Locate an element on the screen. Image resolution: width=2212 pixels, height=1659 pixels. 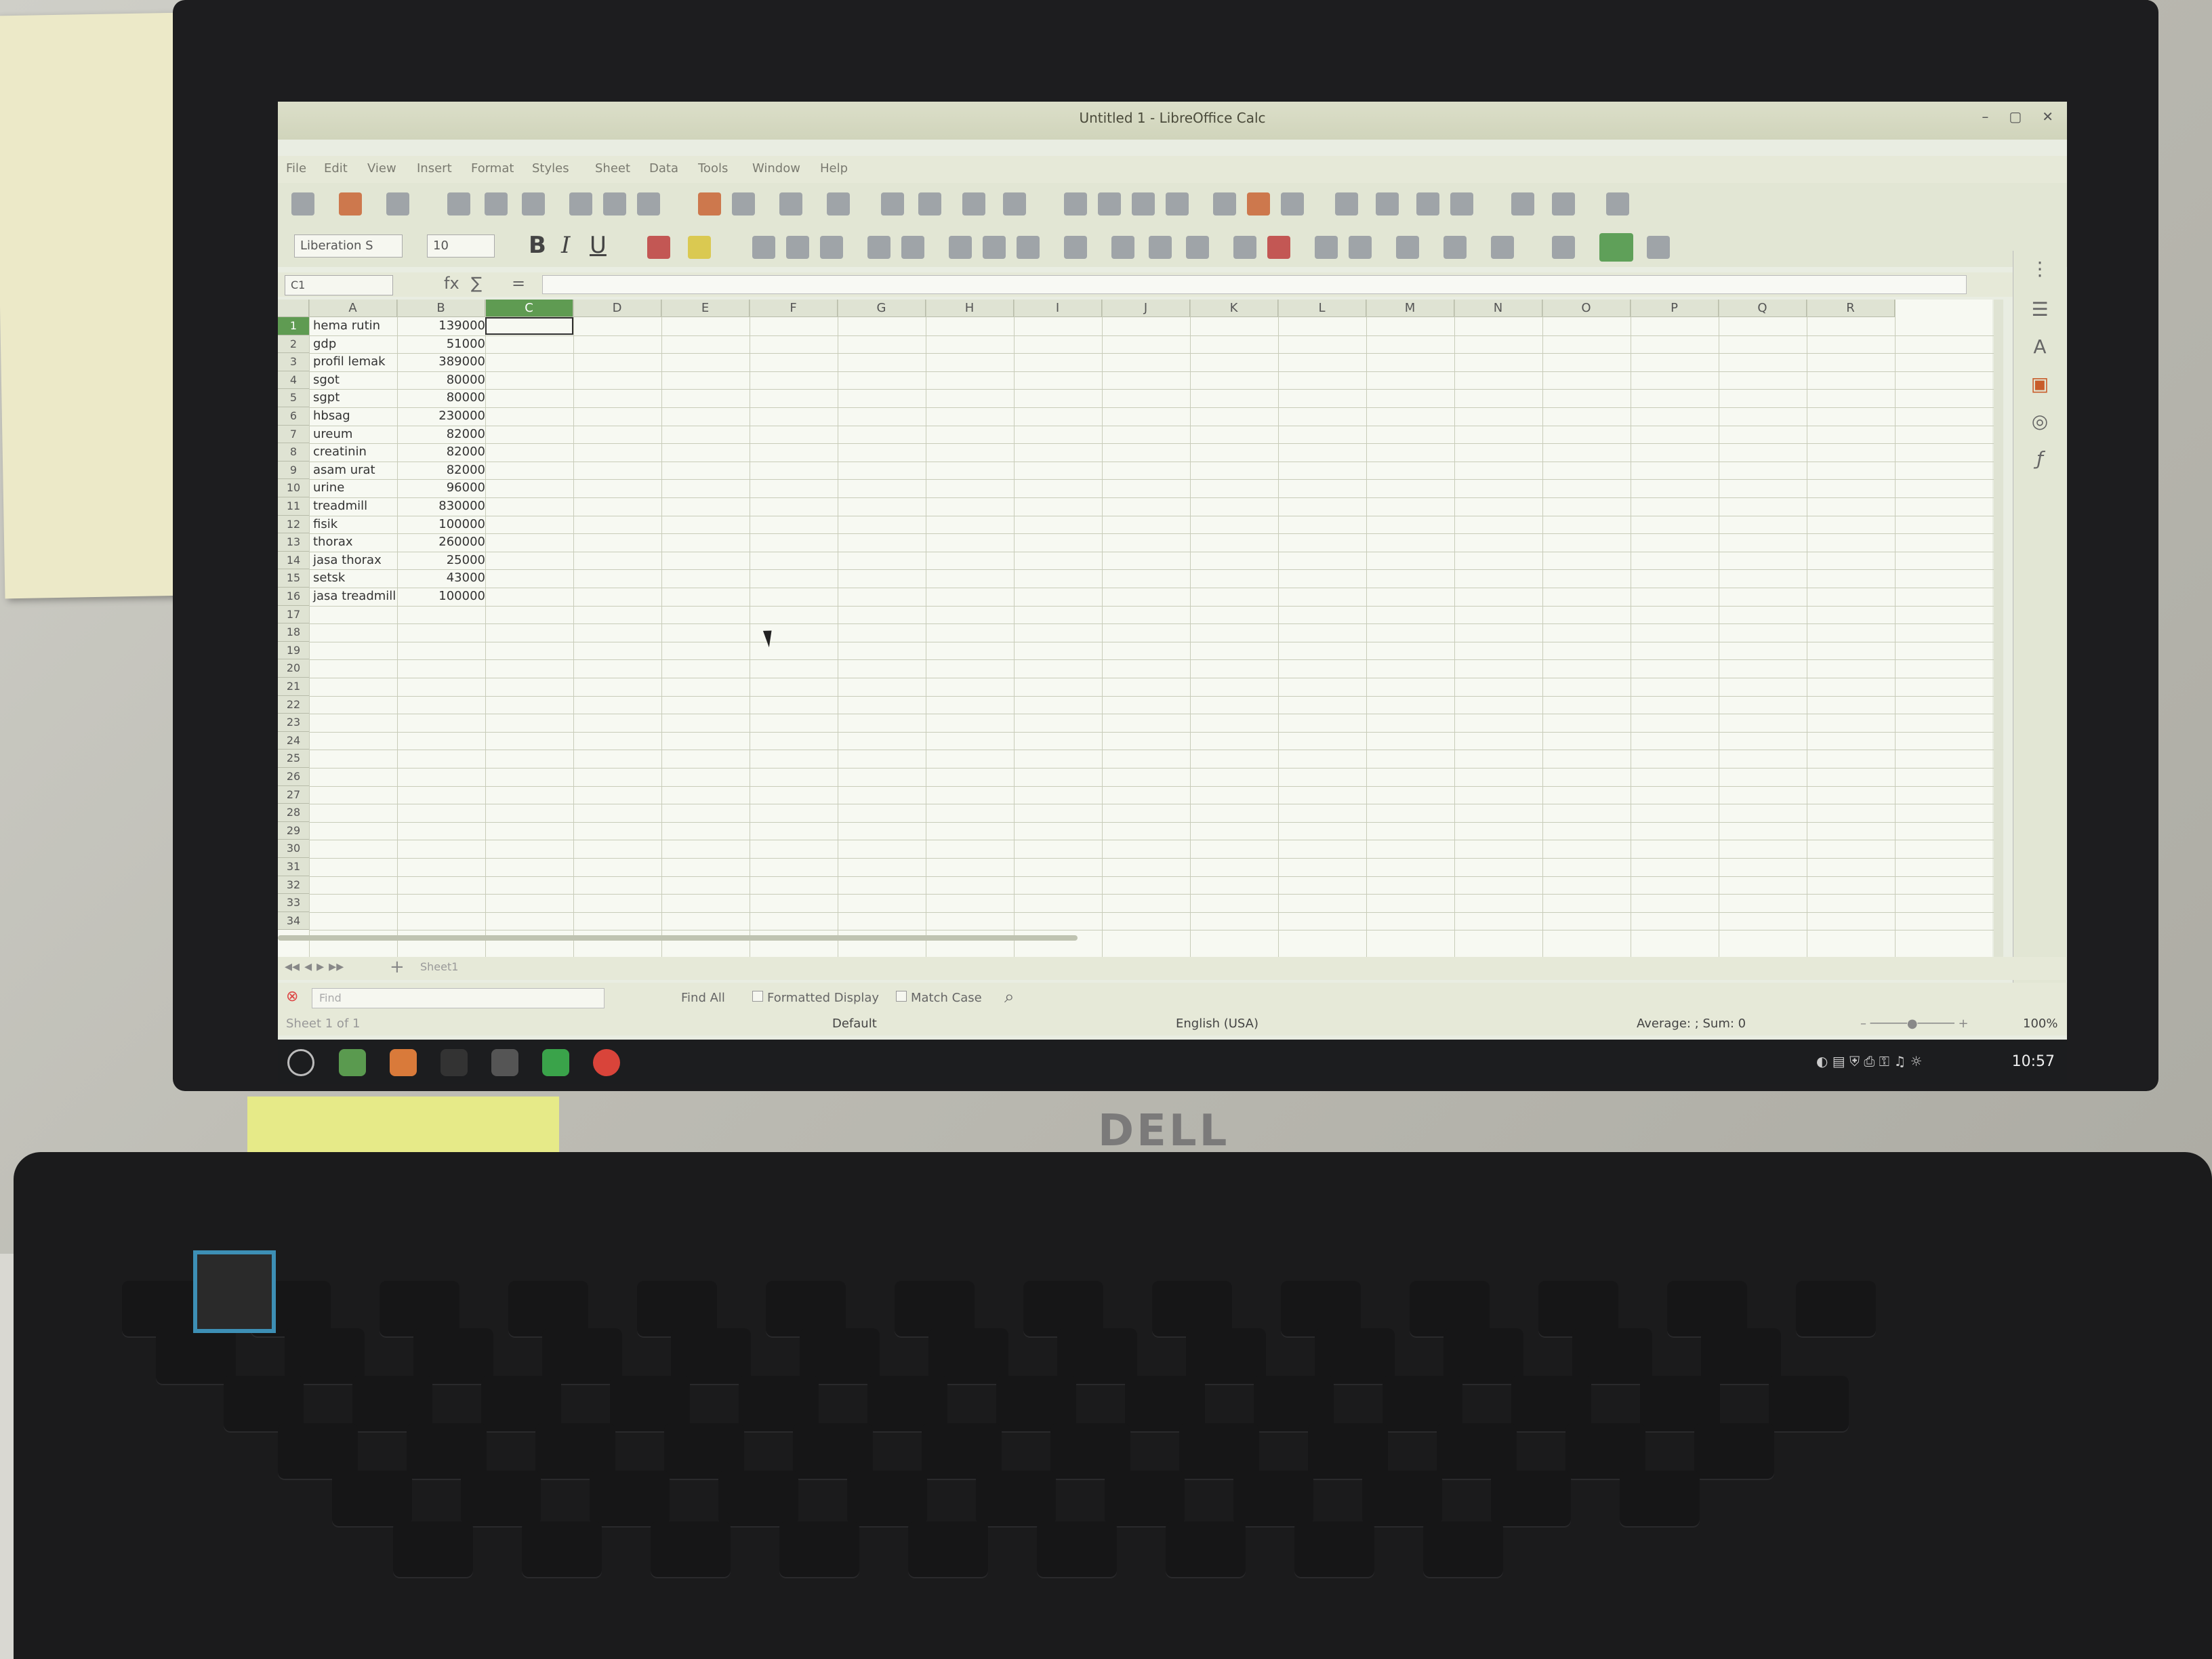
copy-icon is located at coordinates (614, 204).